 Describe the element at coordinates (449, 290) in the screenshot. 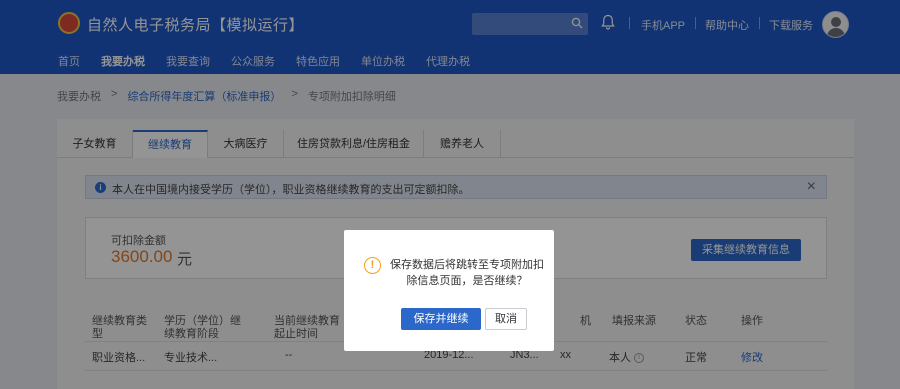

I see `confirm-dialog: ! 保存数据后将跳转至专项附加扣除信息页面，是否继续？ 保存并继续 取消` at that location.